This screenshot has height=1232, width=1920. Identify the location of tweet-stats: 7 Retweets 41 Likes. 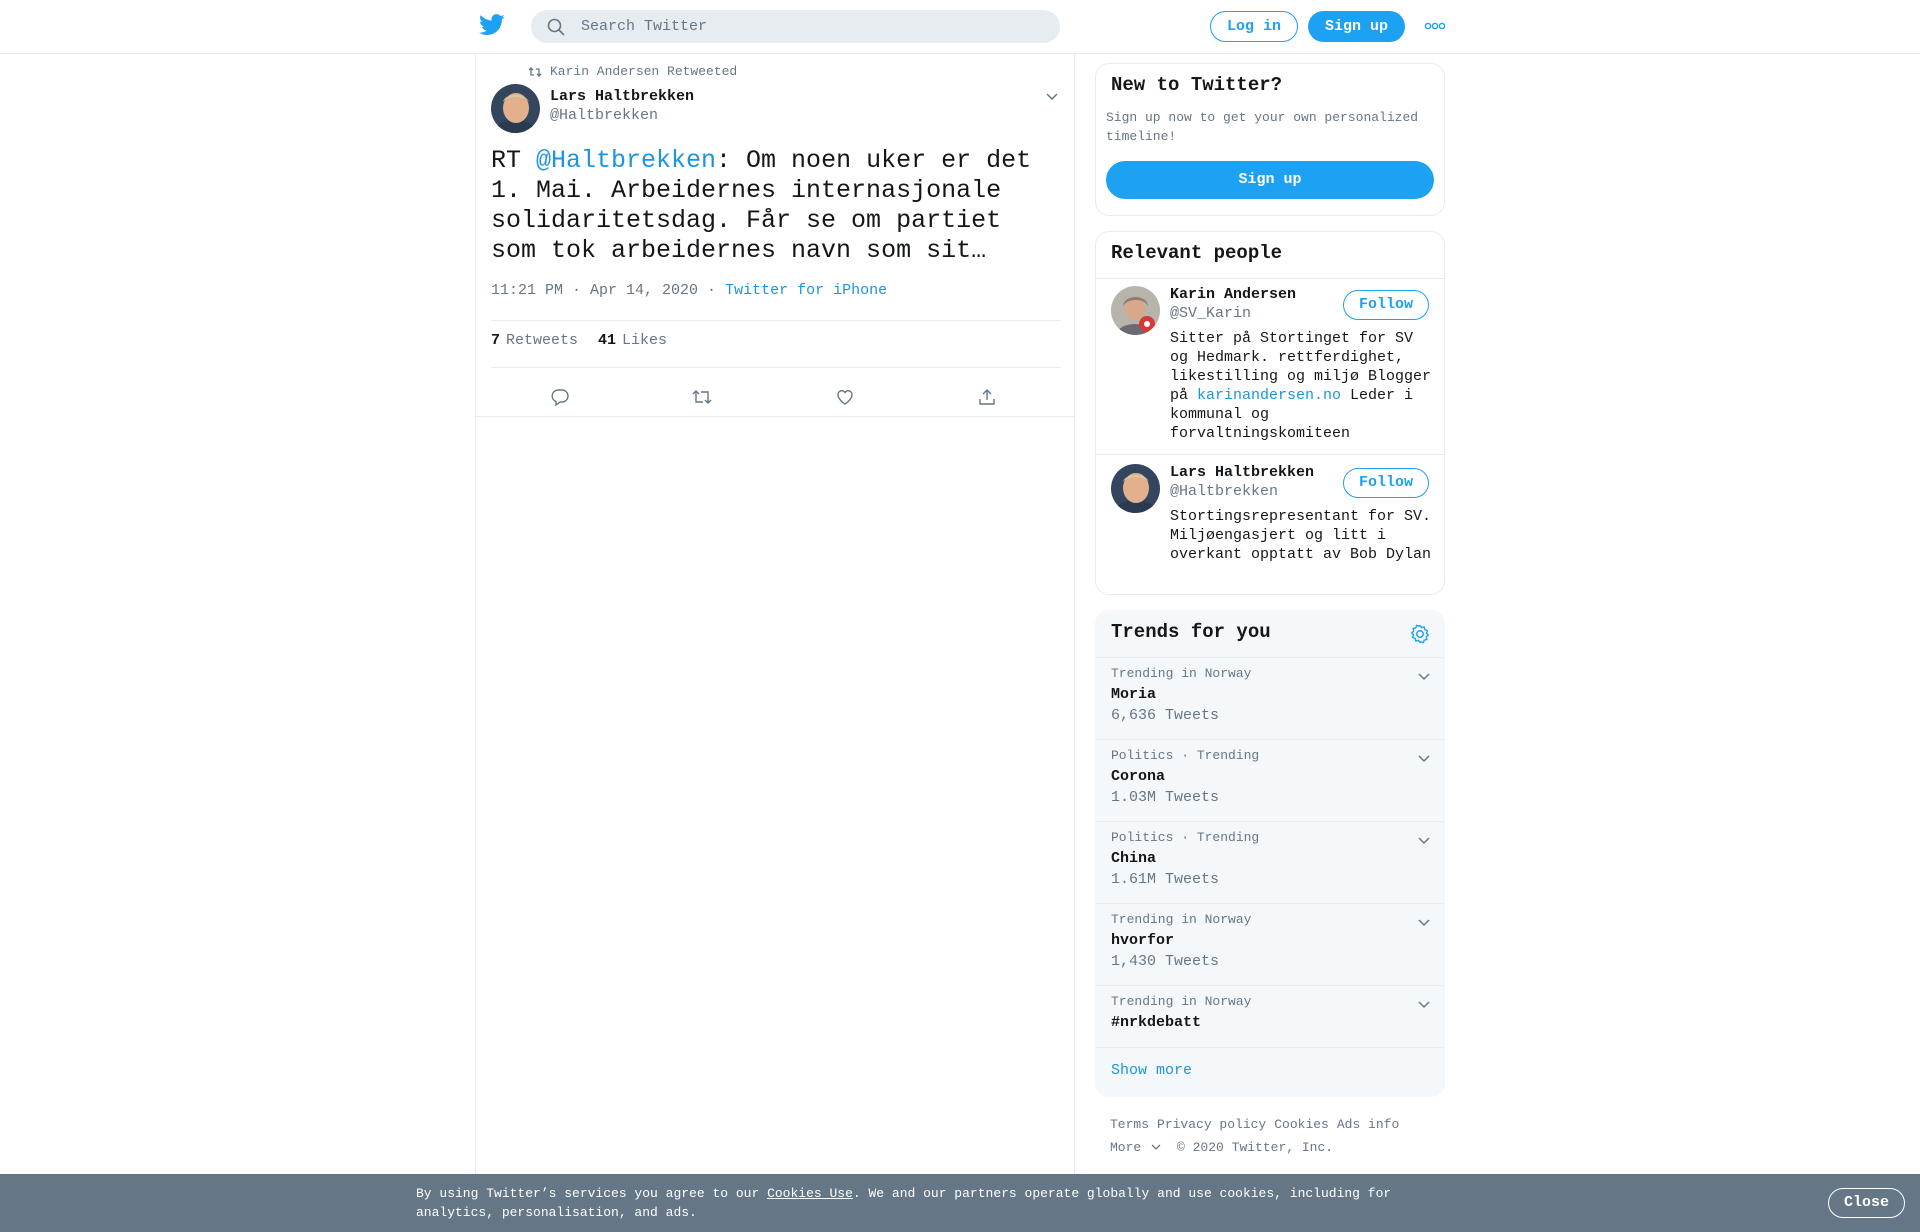
(579, 340).